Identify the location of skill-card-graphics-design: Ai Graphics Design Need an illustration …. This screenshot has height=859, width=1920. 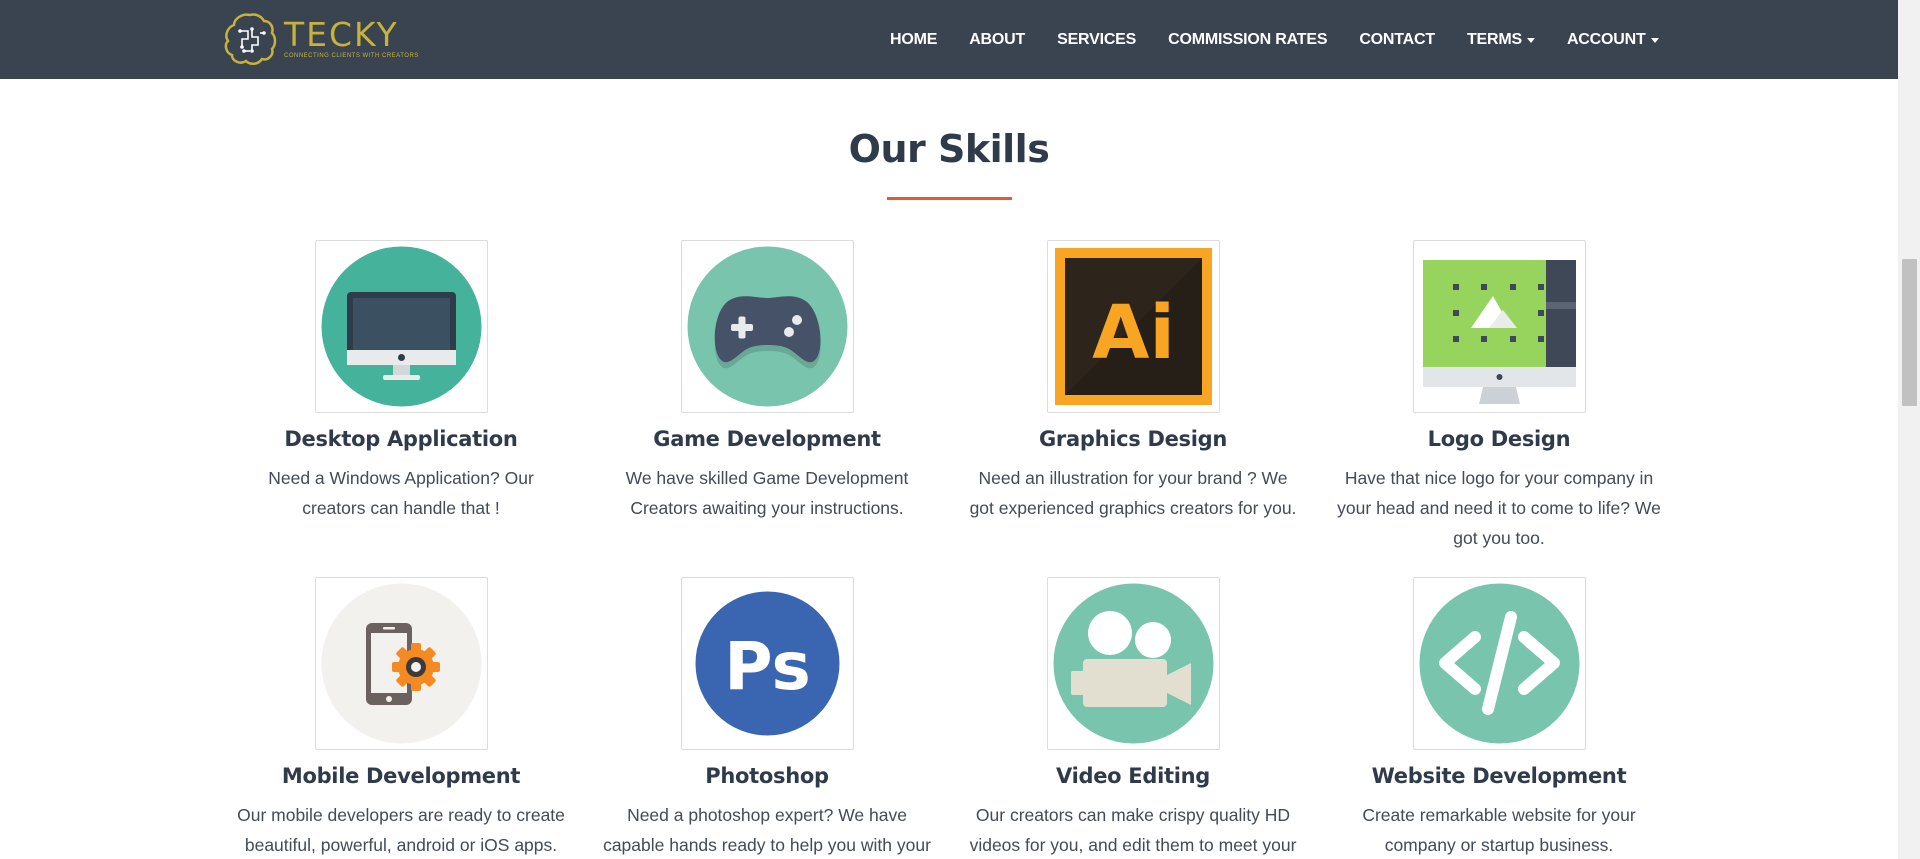
(1133, 381).